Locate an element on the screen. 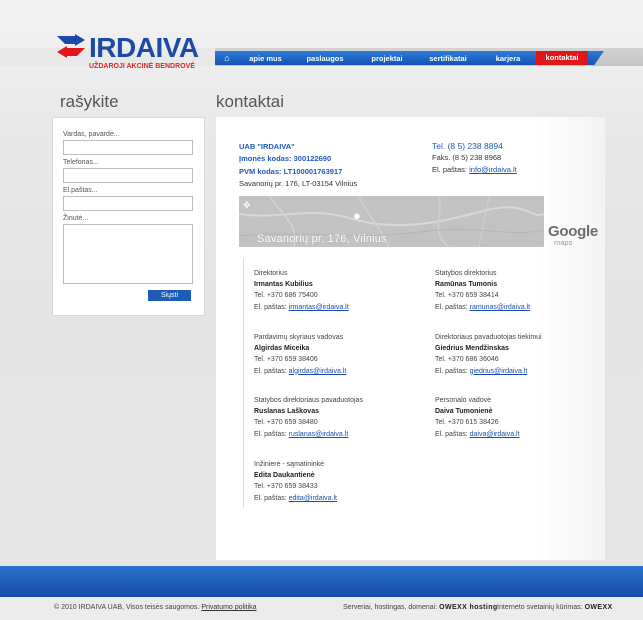 The image size is (643, 620). person-email-link: edita@irdaiva.lt is located at coordinates (313, 498).